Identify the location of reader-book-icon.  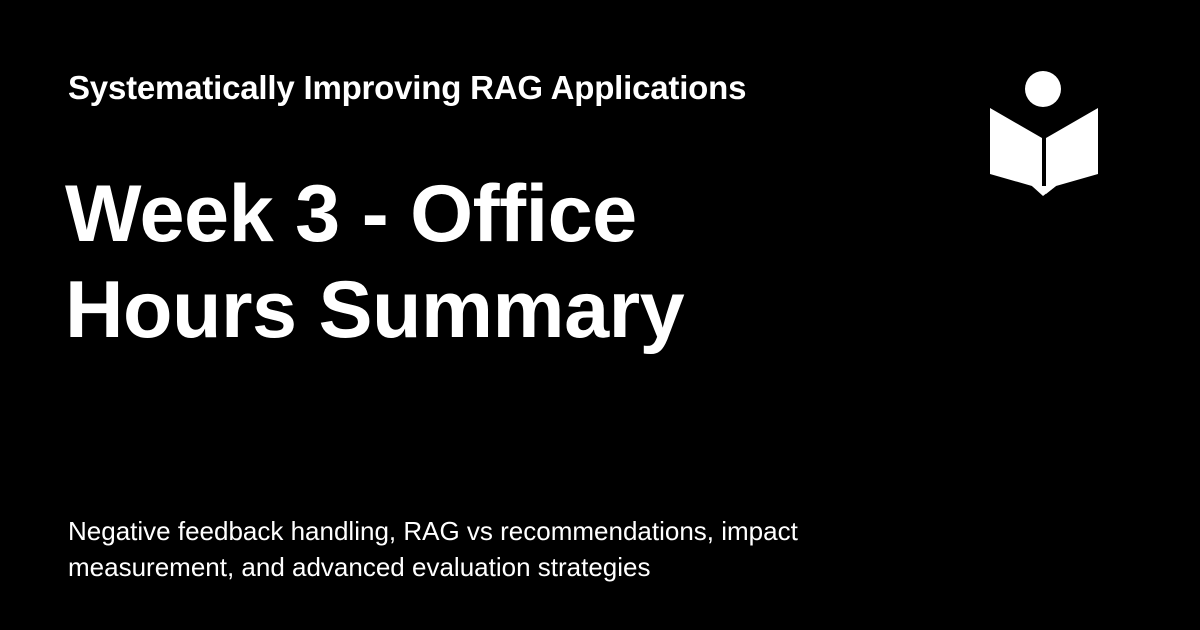
(1044, 133).